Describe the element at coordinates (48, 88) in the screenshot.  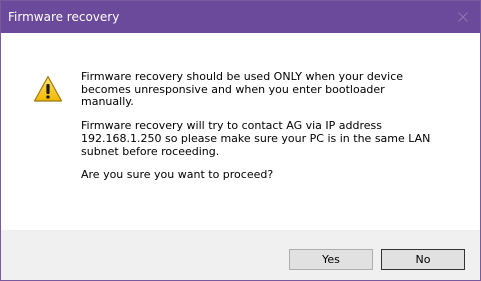
I see `warning-icon` at that location.